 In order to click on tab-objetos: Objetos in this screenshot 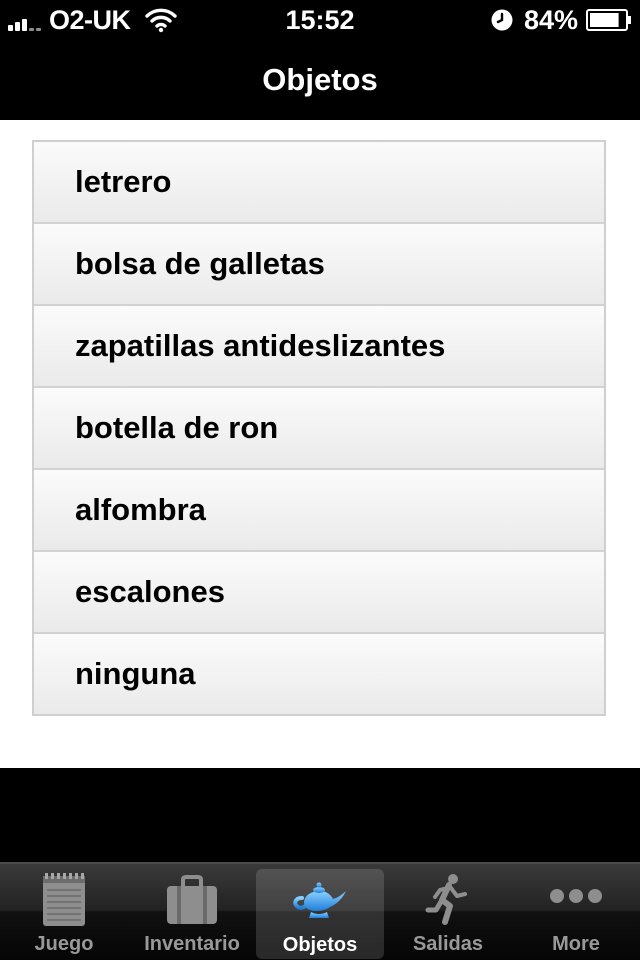, I will do `click(320, 914)`.